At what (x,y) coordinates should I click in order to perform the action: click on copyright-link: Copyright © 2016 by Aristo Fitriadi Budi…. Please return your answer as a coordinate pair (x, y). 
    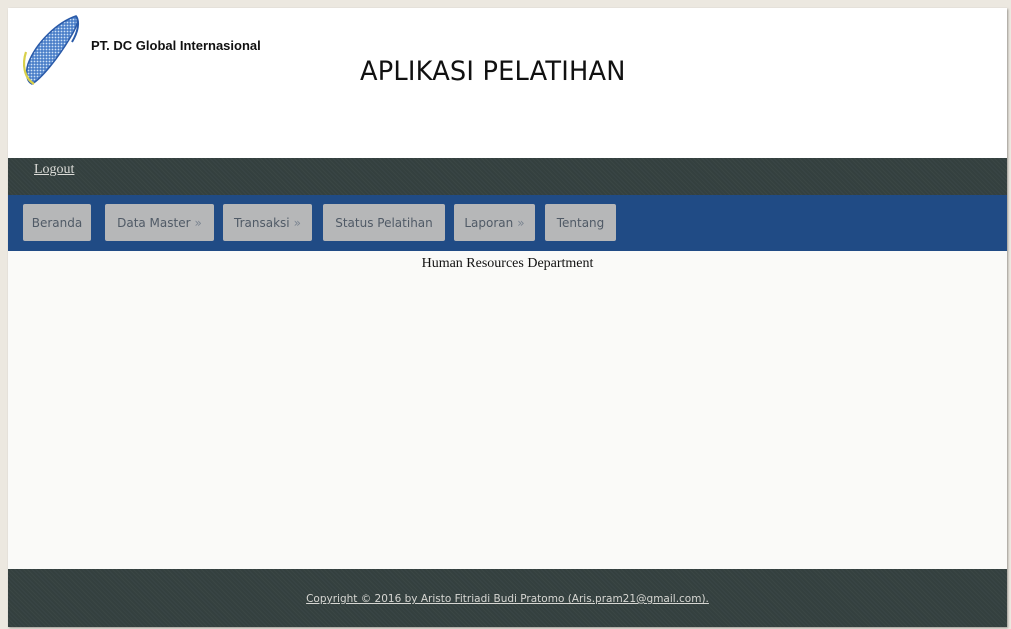
    Looking at the image, I should click on (507, 599).